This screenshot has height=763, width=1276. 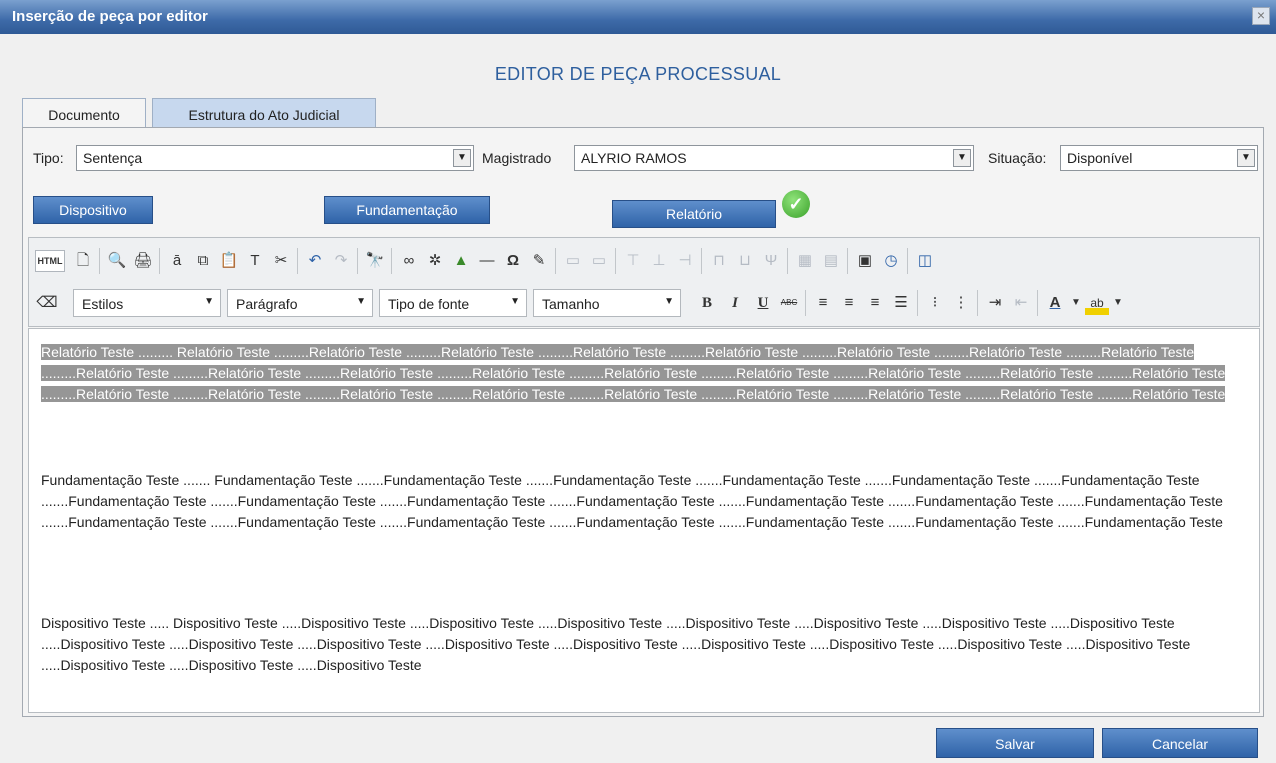 What do you see at coordinates (1021, 303) in the screenshot?
I see `outdent-icon: ⇤` at bounding box center [1021, 303].